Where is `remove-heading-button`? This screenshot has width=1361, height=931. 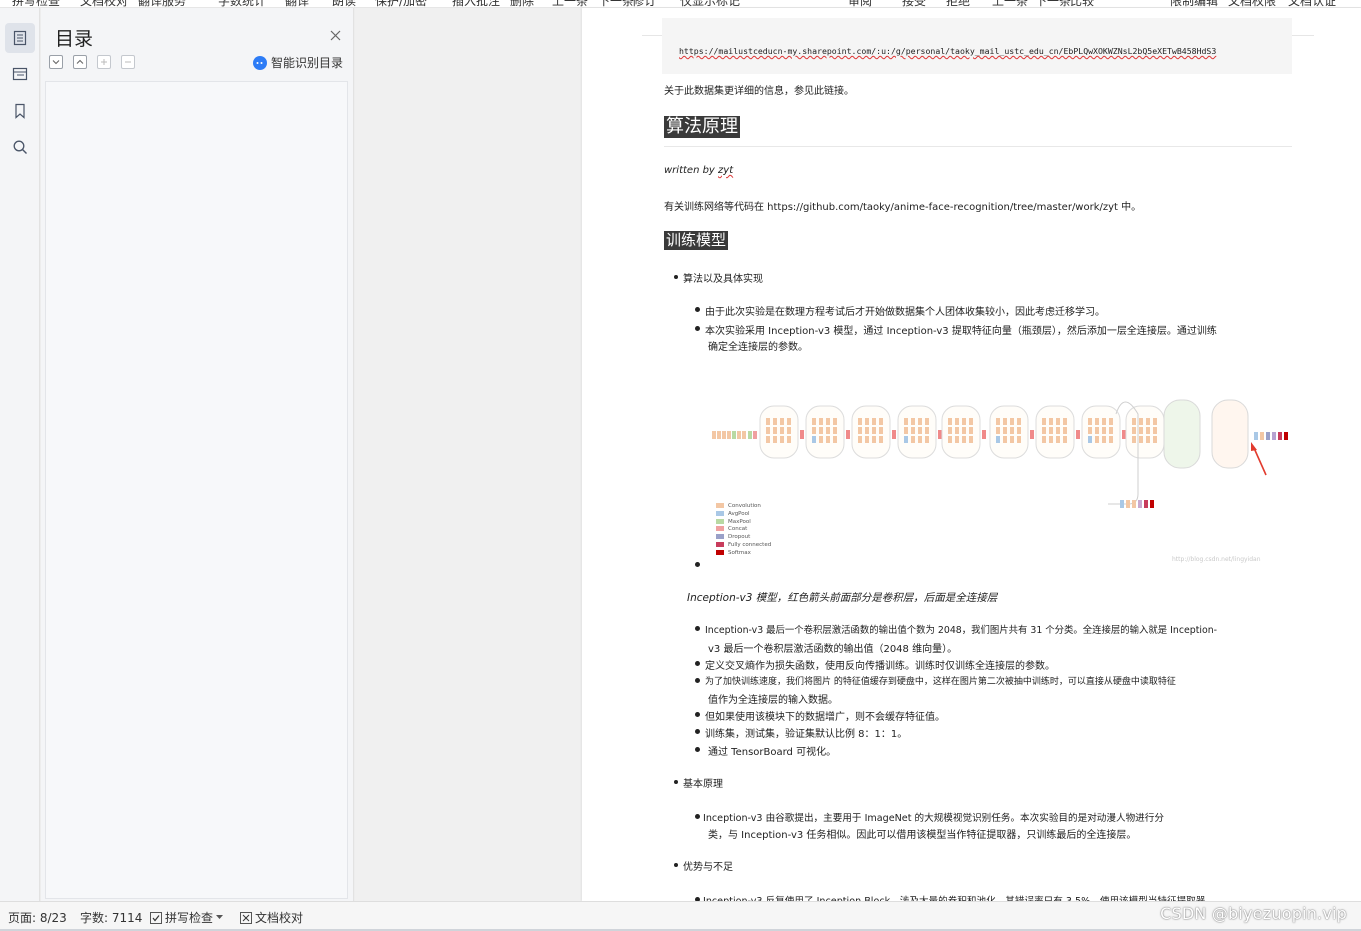
remove-heading-button is located at coordinates (128, 62).